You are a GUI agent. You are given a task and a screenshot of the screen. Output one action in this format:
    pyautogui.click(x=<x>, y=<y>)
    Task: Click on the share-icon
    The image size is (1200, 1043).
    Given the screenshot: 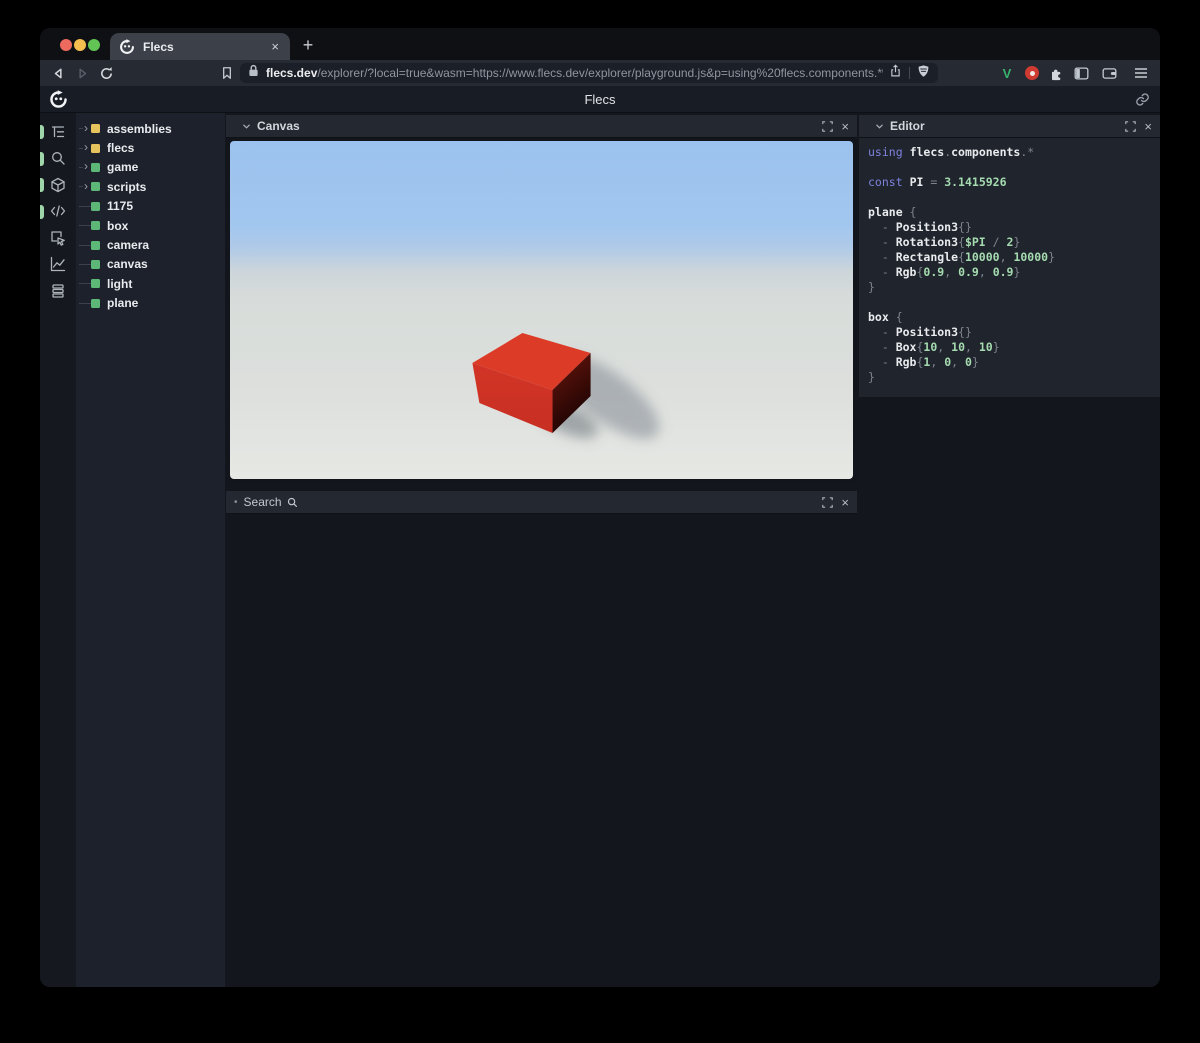 What is the action you would take?
    pyautogui.click(x=895, y=73)
    